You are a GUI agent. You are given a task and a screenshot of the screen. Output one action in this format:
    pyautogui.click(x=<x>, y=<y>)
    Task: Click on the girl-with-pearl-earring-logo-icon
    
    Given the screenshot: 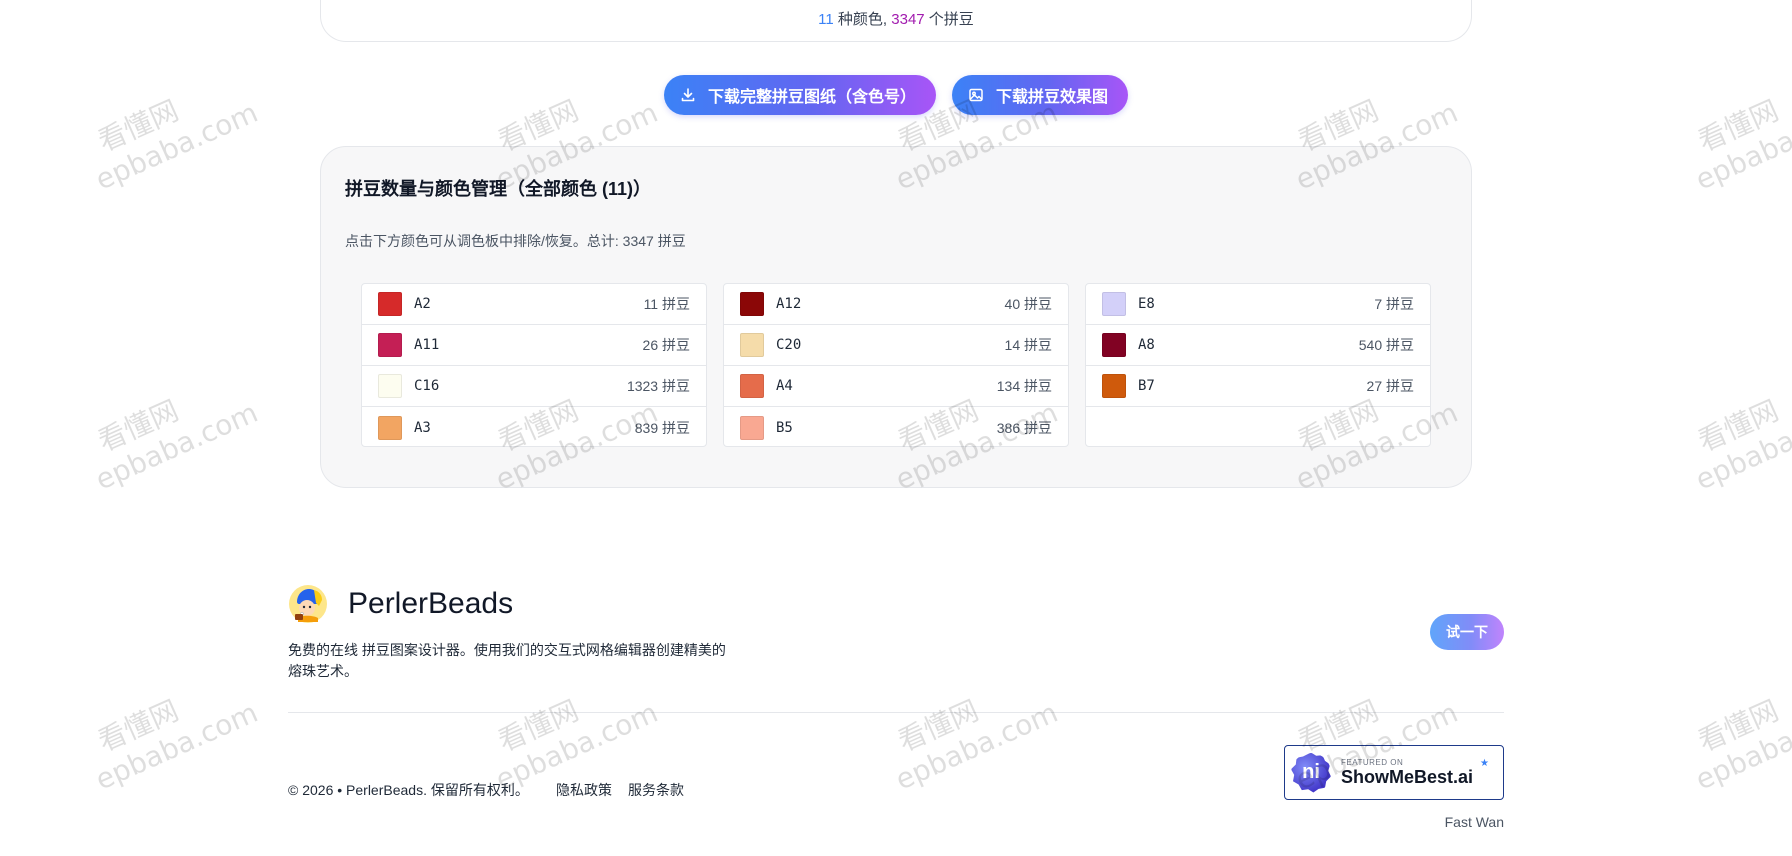 What is the action you would take?
    pyautogui.click(x=308, y=604)
    